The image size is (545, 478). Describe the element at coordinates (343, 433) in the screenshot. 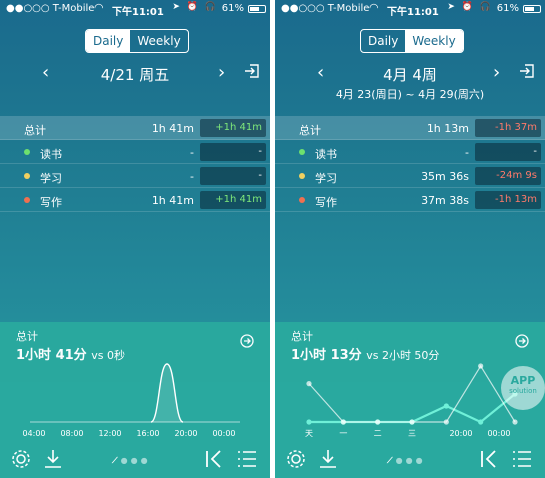

I see `x-tick-label: 一` at that location.